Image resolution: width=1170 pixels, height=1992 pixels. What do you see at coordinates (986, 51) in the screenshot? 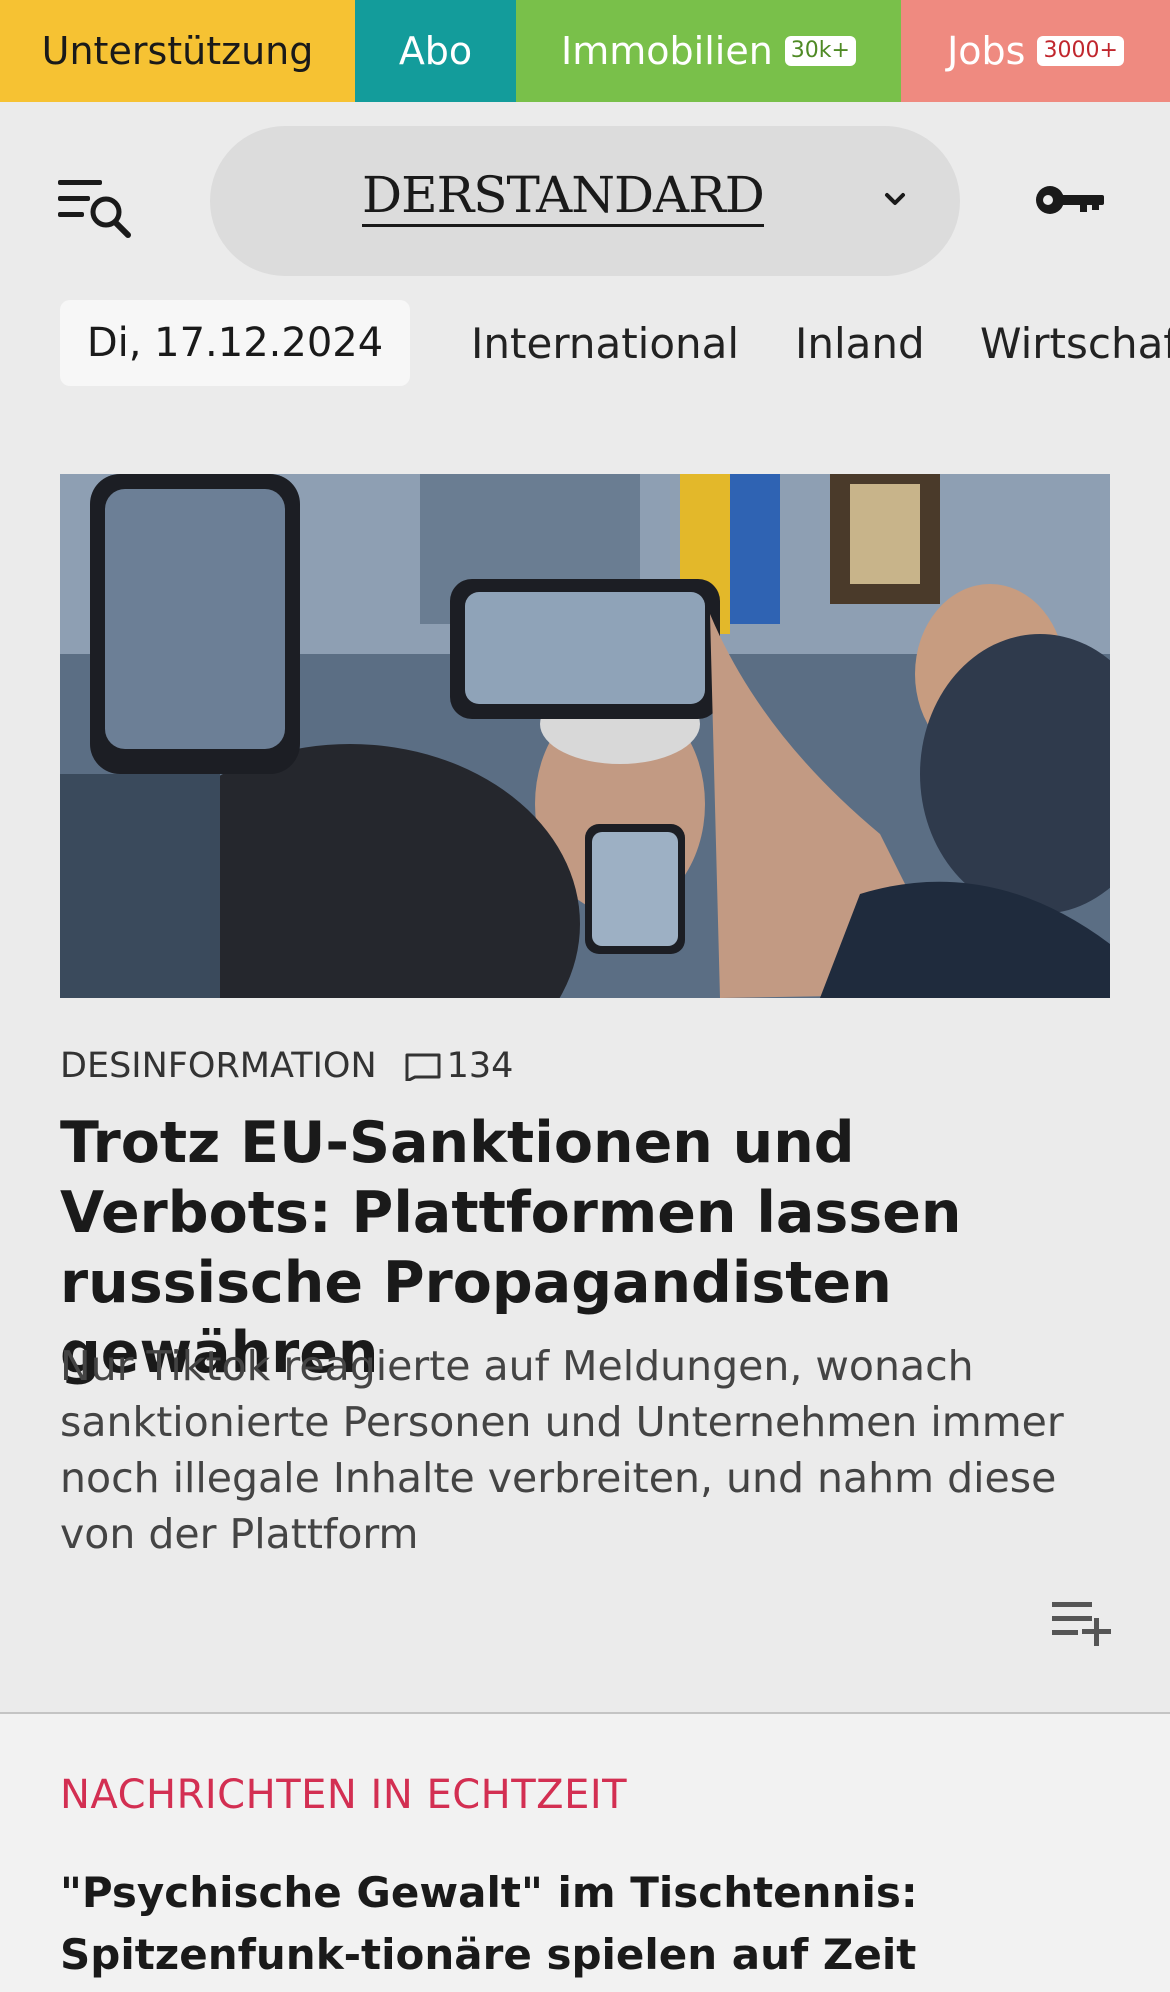
I see `jobs-label: Jobs` at bounding box center [986, 51].